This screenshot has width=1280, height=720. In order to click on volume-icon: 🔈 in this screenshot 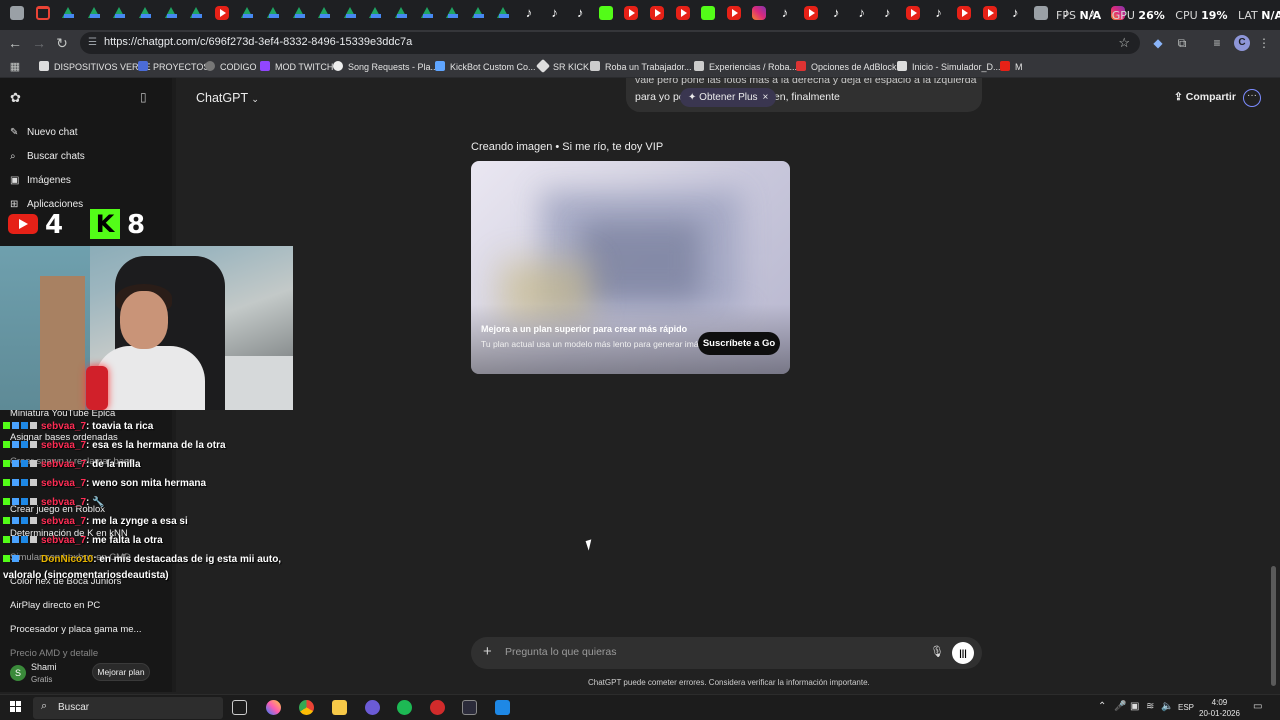, I will do `click(1167, 706)`.